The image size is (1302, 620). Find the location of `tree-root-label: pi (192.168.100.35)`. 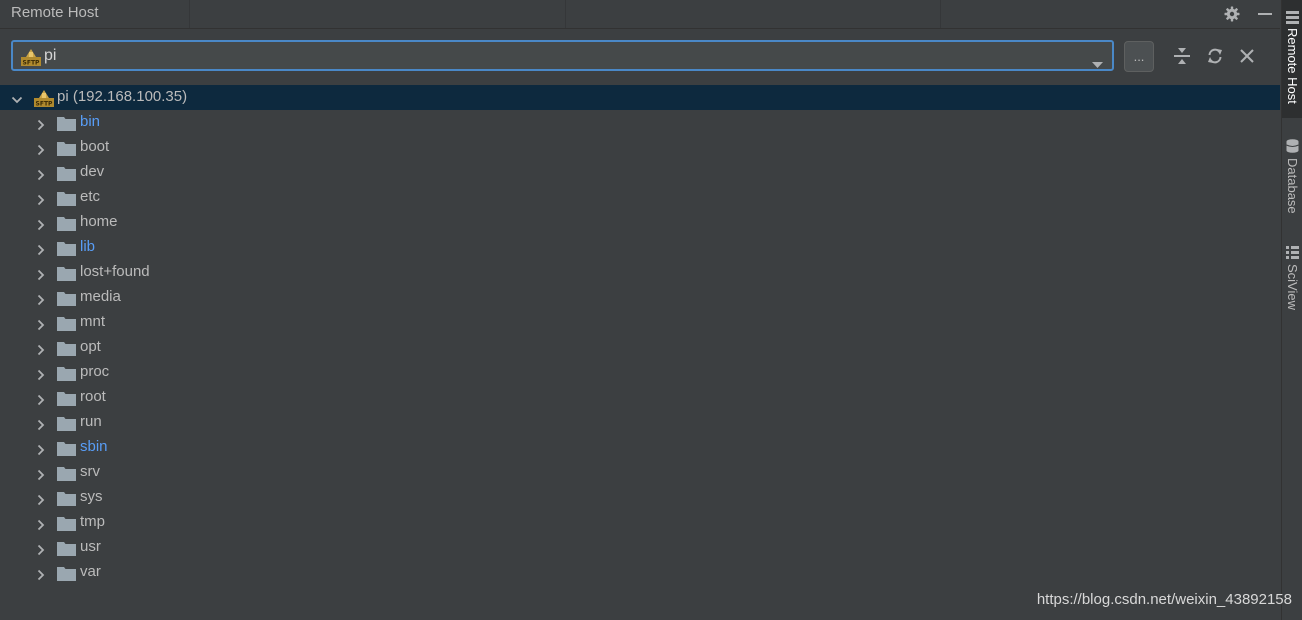

tree-root-label: pi (192.168.100.35) is located at coordinates (122, 96).